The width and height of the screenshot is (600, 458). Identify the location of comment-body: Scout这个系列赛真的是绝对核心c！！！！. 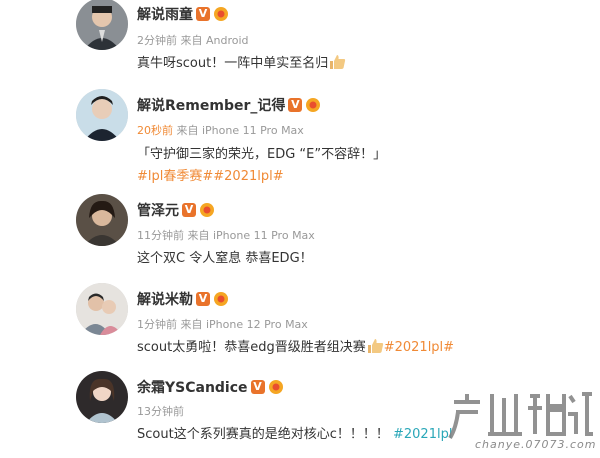
(263, 434).